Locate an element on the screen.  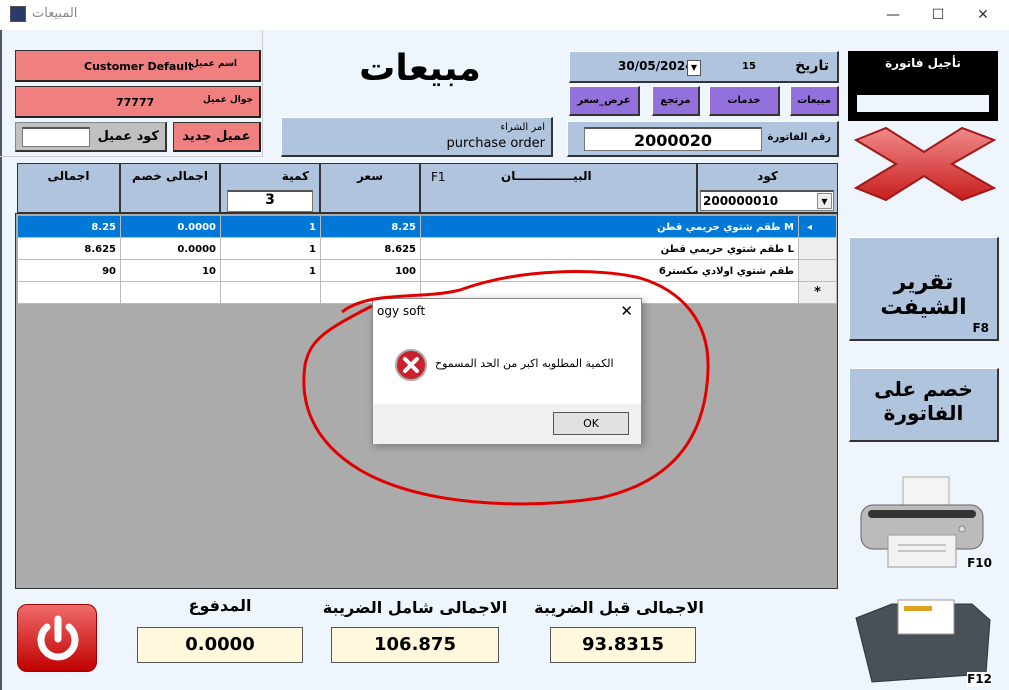
receipt-print-button: F12 is located at coordinates (926, 642).